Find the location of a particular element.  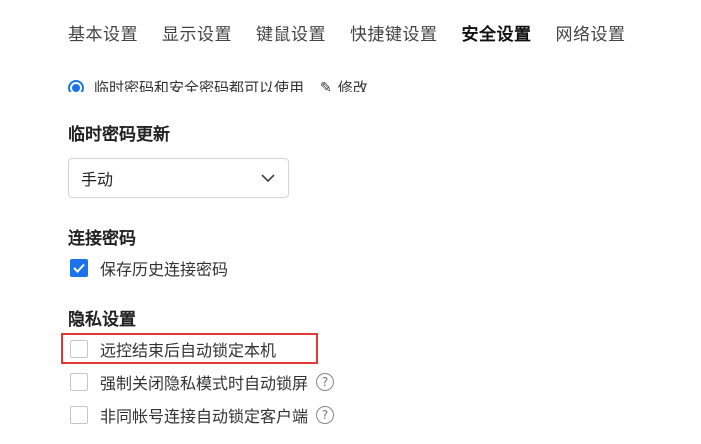

tab-display: 显示设置 is located at coordinates (197, 32).